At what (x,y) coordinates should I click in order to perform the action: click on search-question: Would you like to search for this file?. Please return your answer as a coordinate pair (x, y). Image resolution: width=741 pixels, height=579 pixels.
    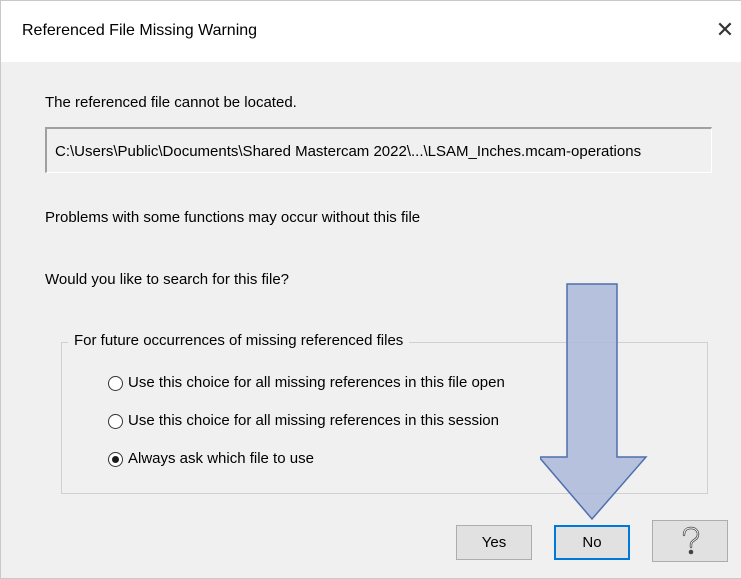
    Looking at the image, I should click on (167, 279).